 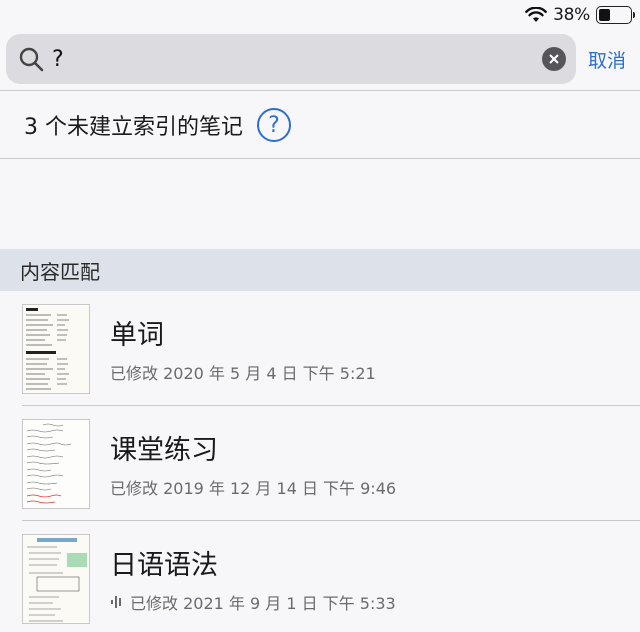 I want to click on status-bar: 38%, so click(x=320, y=15).